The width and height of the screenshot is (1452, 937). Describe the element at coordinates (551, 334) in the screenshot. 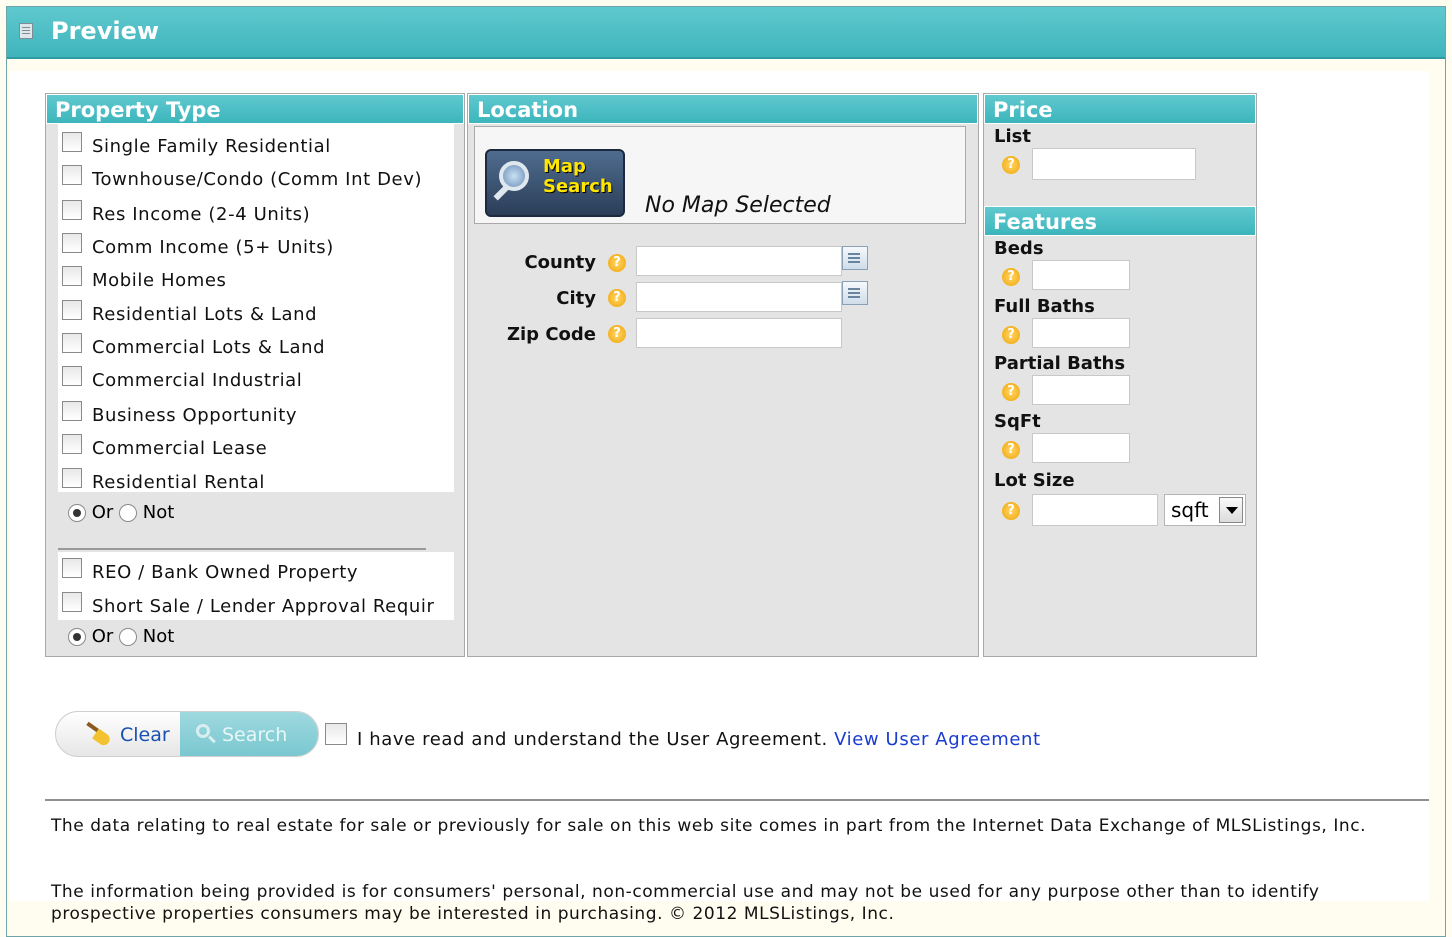

I see `zip-label: Zip Code` at that location.